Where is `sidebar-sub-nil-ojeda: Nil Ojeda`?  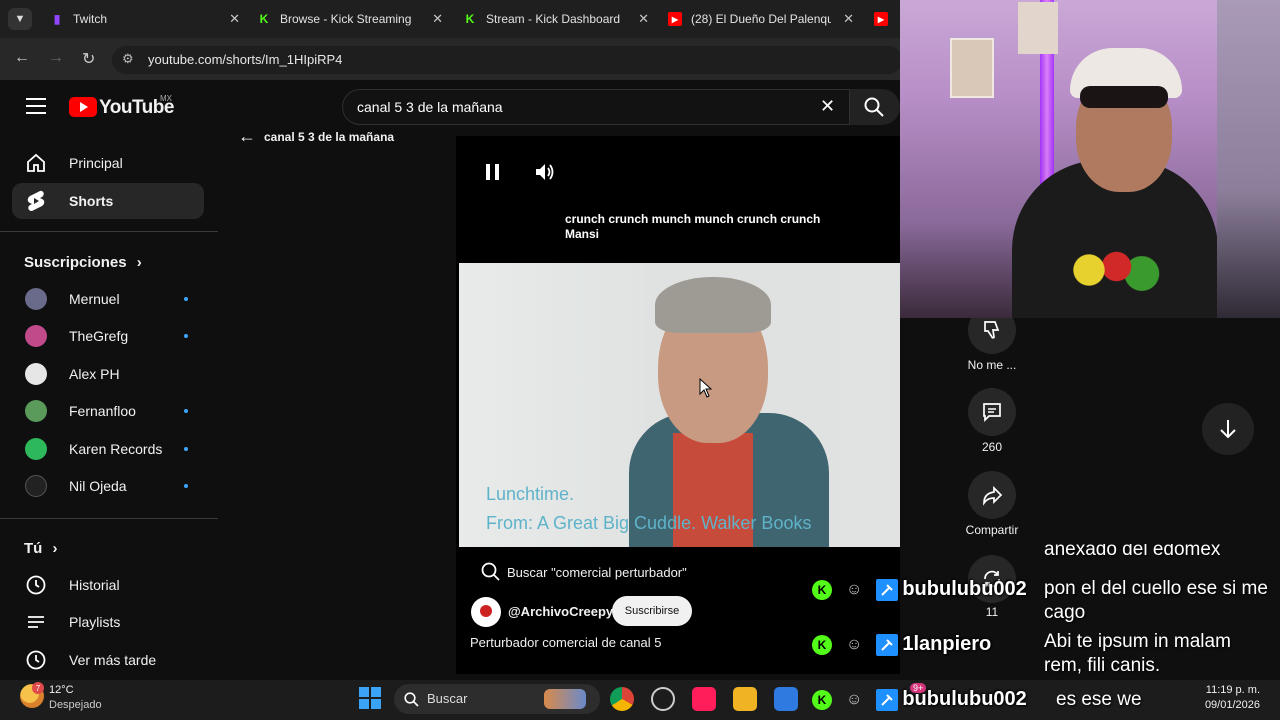
sidebar-sub-nil-ojeda: Nil Ojeda is located at coordinates (108, 486).